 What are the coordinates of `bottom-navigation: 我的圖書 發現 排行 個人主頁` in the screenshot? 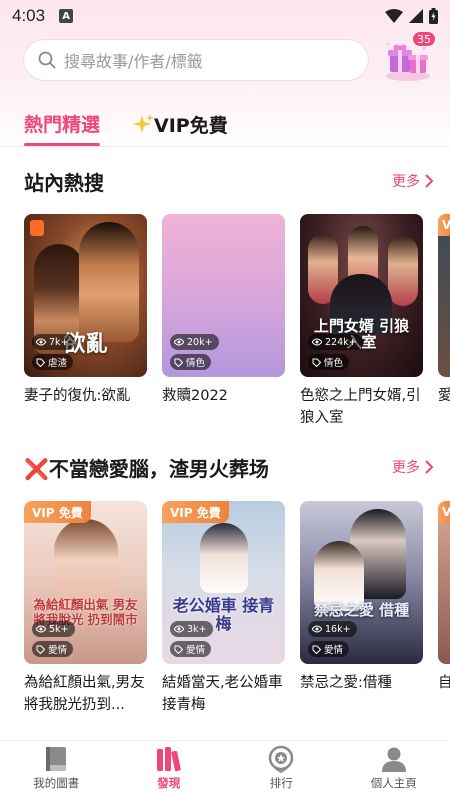 It's located at (225, 770).